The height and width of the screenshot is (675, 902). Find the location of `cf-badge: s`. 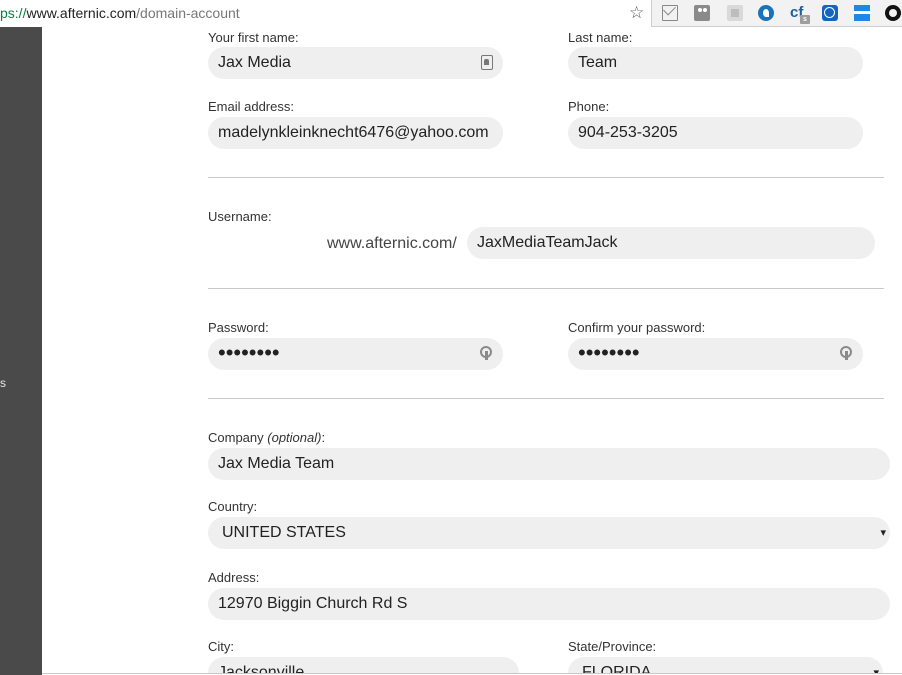

cf-badge: s is located at coordinates (805, 19).